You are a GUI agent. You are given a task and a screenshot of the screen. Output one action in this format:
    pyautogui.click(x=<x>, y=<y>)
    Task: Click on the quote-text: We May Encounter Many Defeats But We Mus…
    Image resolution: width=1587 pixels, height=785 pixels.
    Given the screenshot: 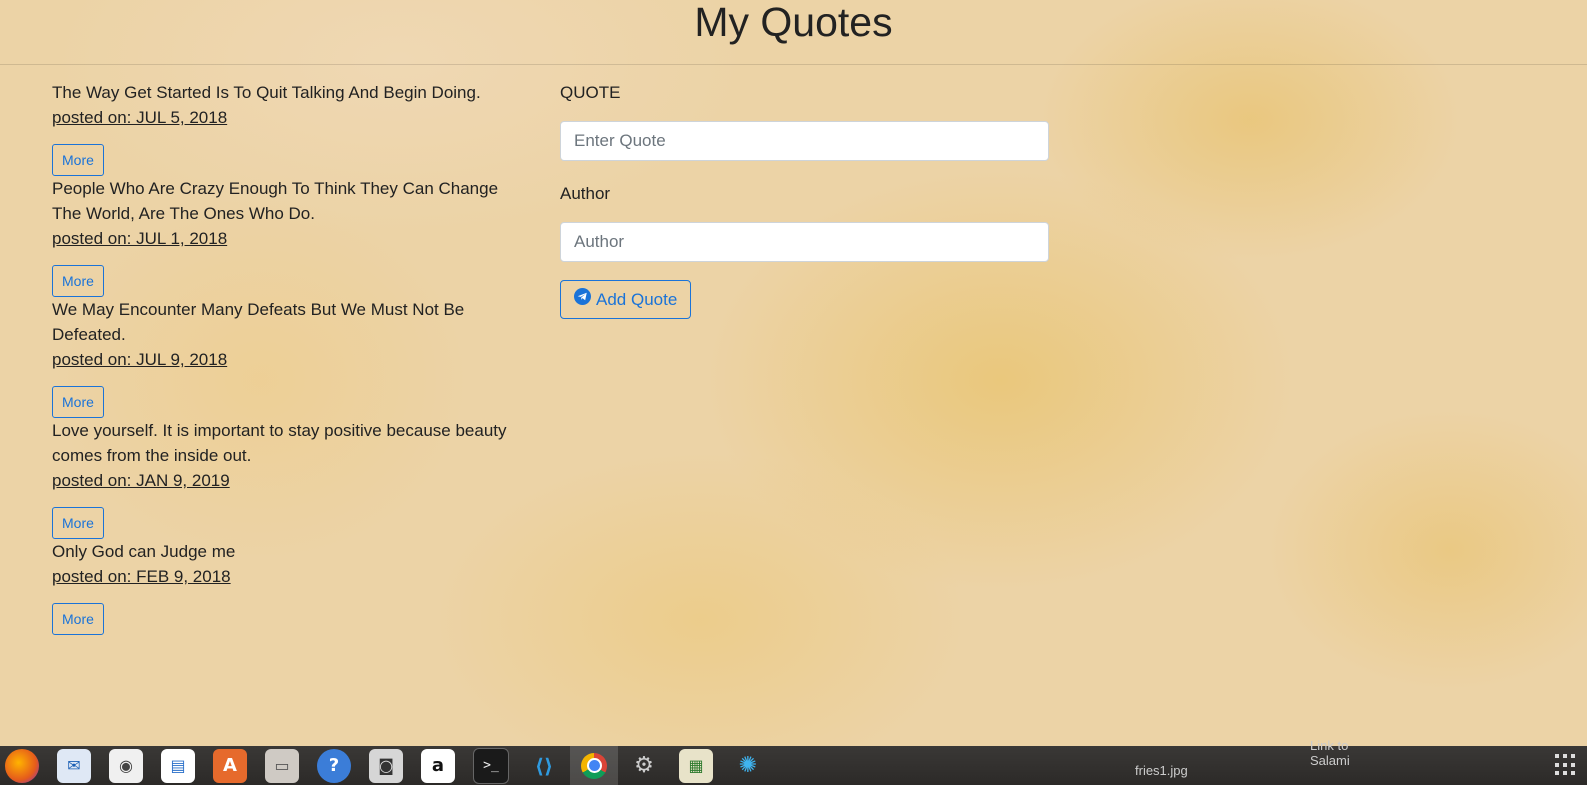 What is the action you would take?
    pyautogui.click(x=258, y=322)
    